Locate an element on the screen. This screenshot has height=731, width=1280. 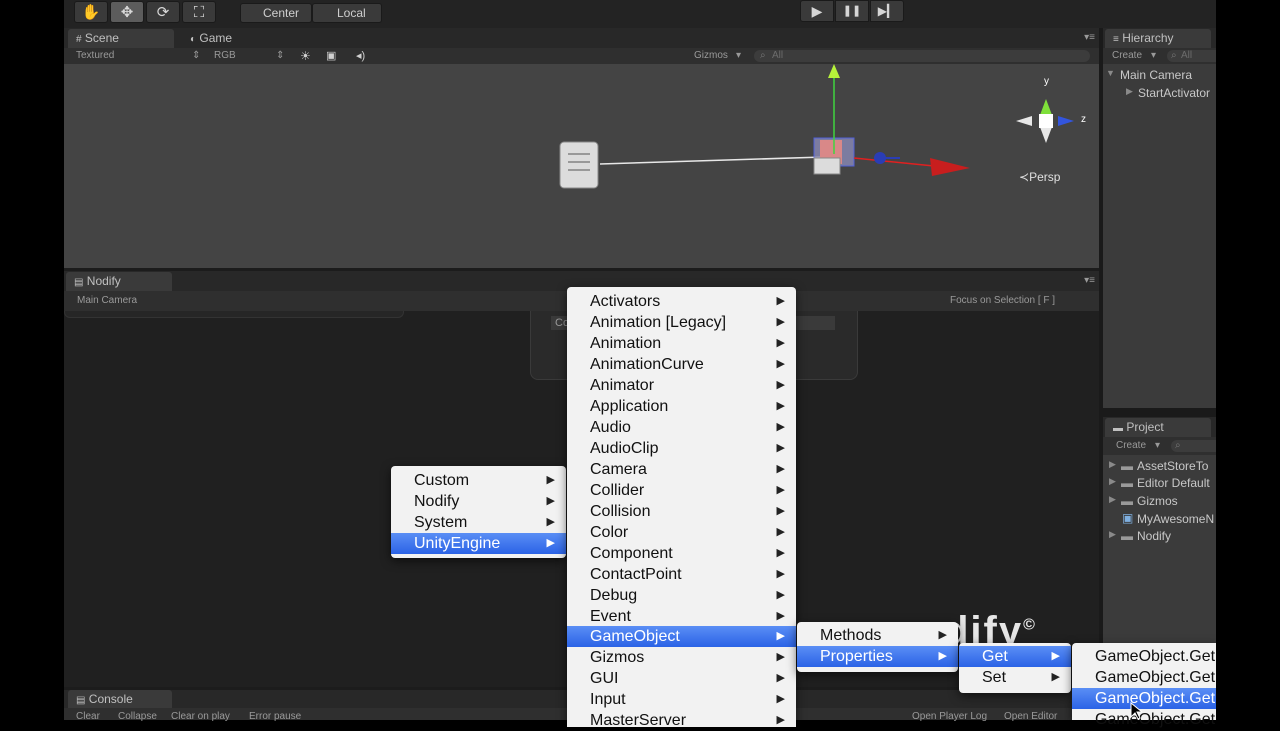
pause-icon: ❚❚ is located at coordinates (852, 11).